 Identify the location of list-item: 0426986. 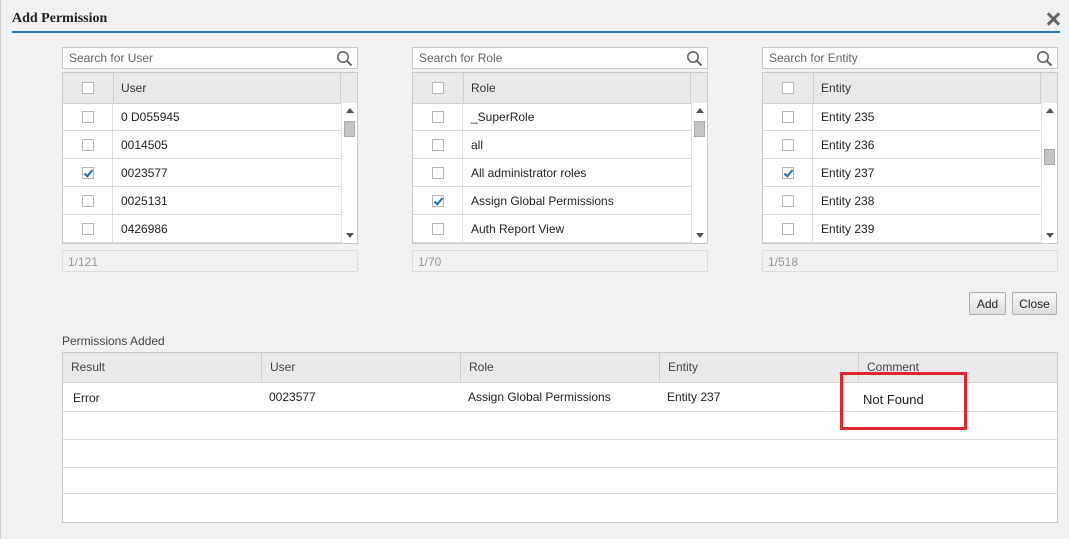
(202, 229).